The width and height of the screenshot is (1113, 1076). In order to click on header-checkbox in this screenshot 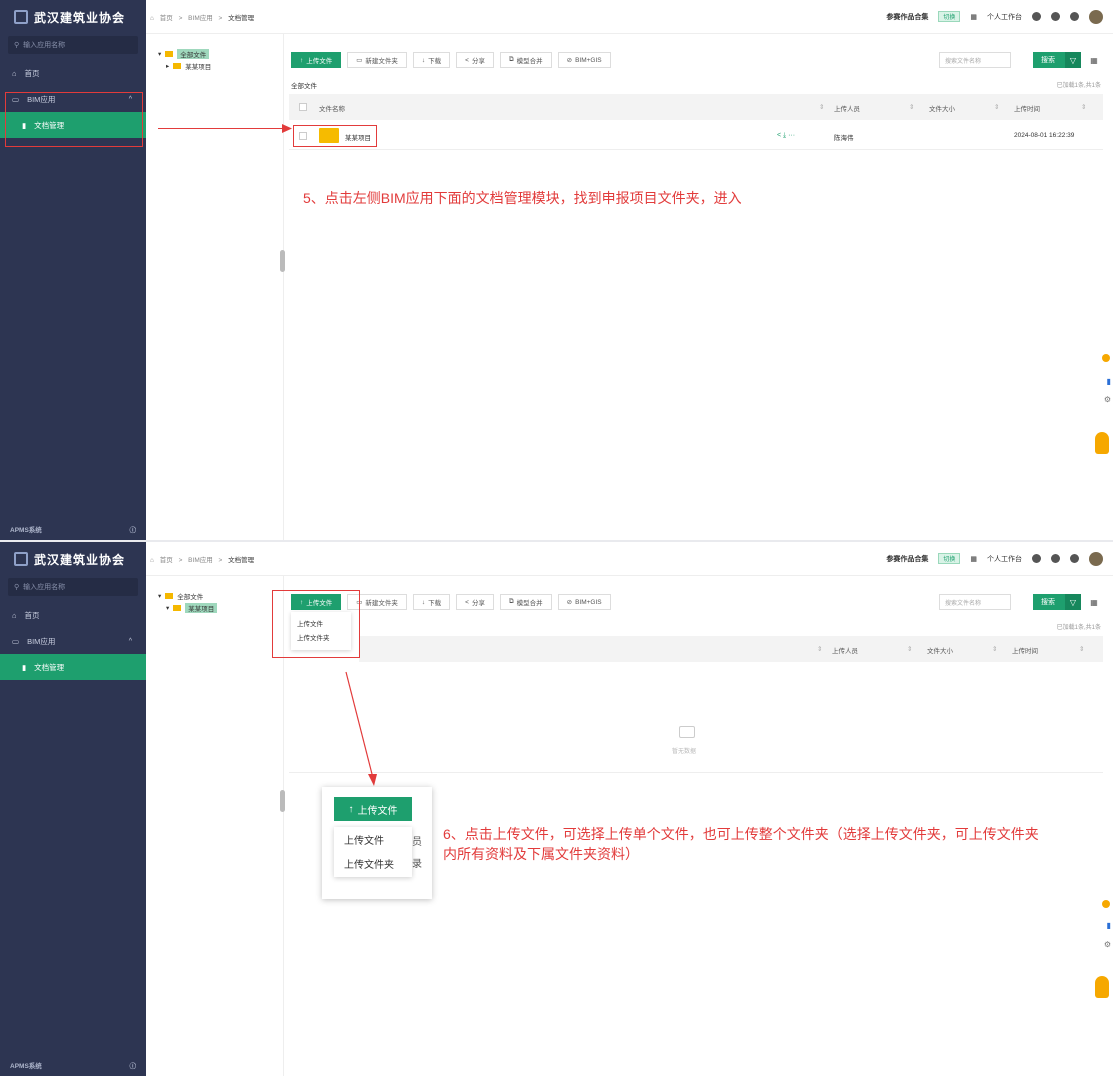, I will do `click(303, 108)`.